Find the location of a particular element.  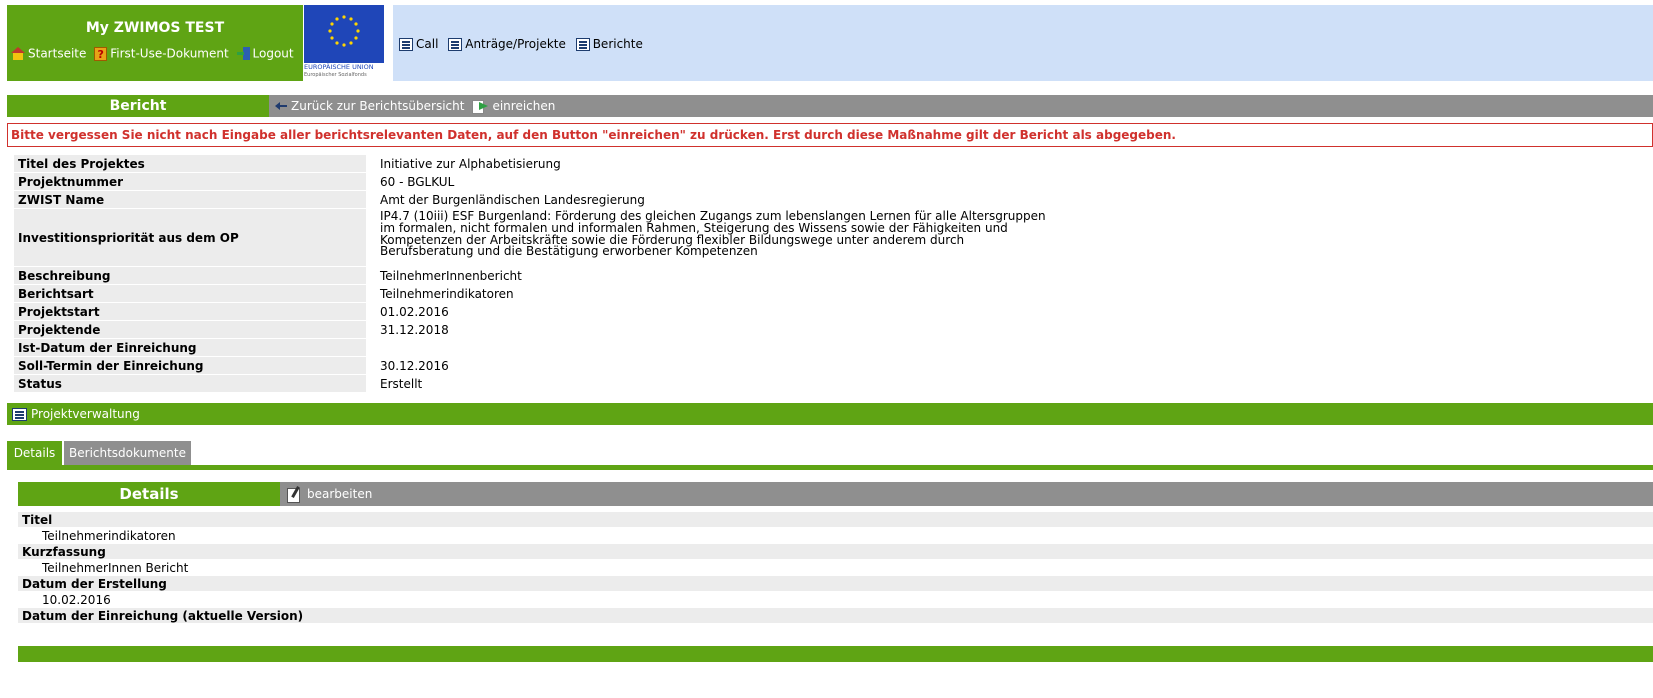

details-value: Teilnehmerindikatoren is located at coordinates (835, 536).